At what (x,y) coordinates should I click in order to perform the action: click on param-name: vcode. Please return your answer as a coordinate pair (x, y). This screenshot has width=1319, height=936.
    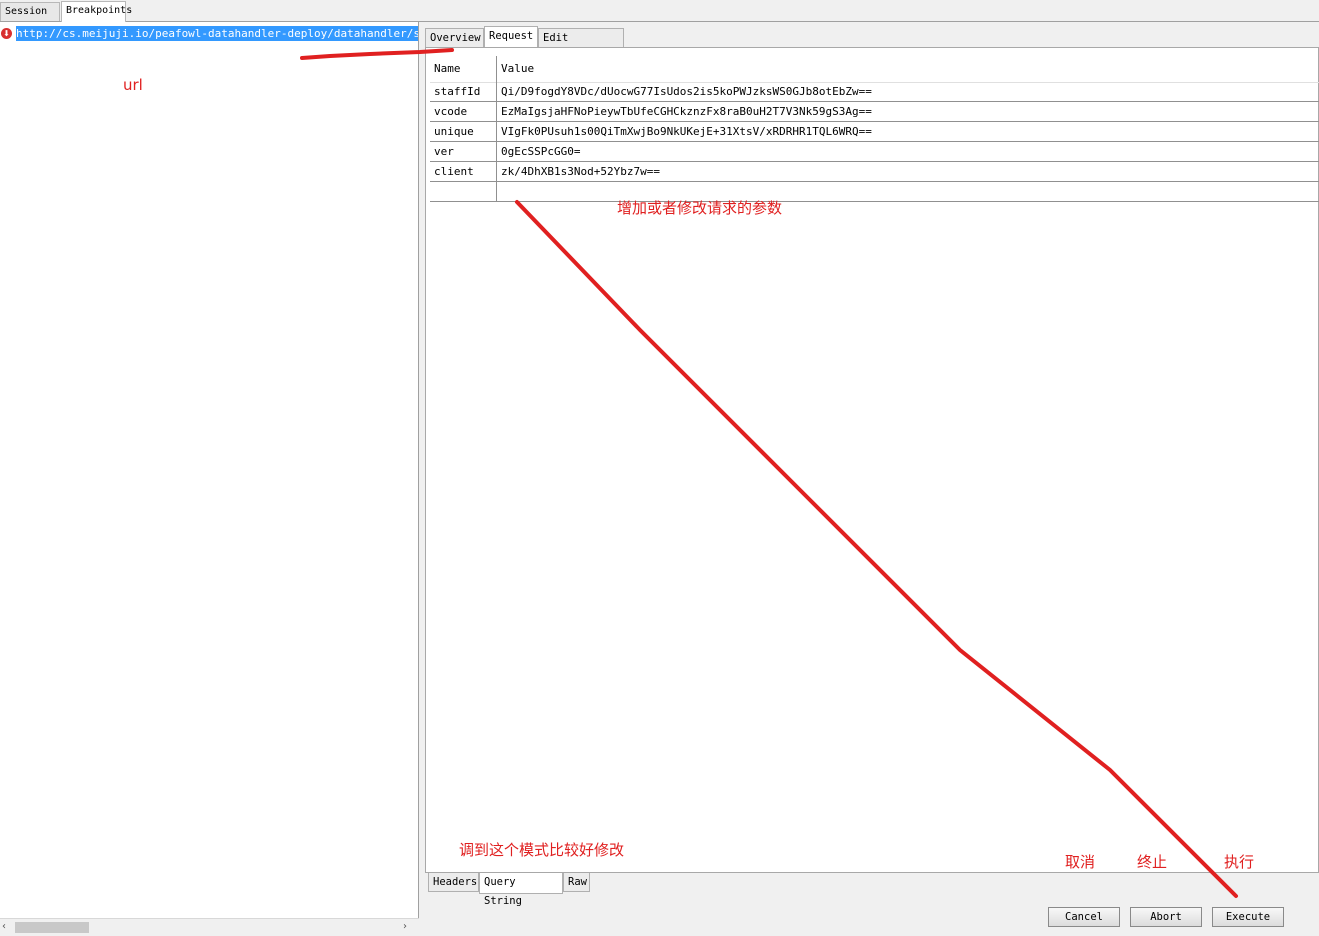
    Looking at the image, I should click on (465, 111).